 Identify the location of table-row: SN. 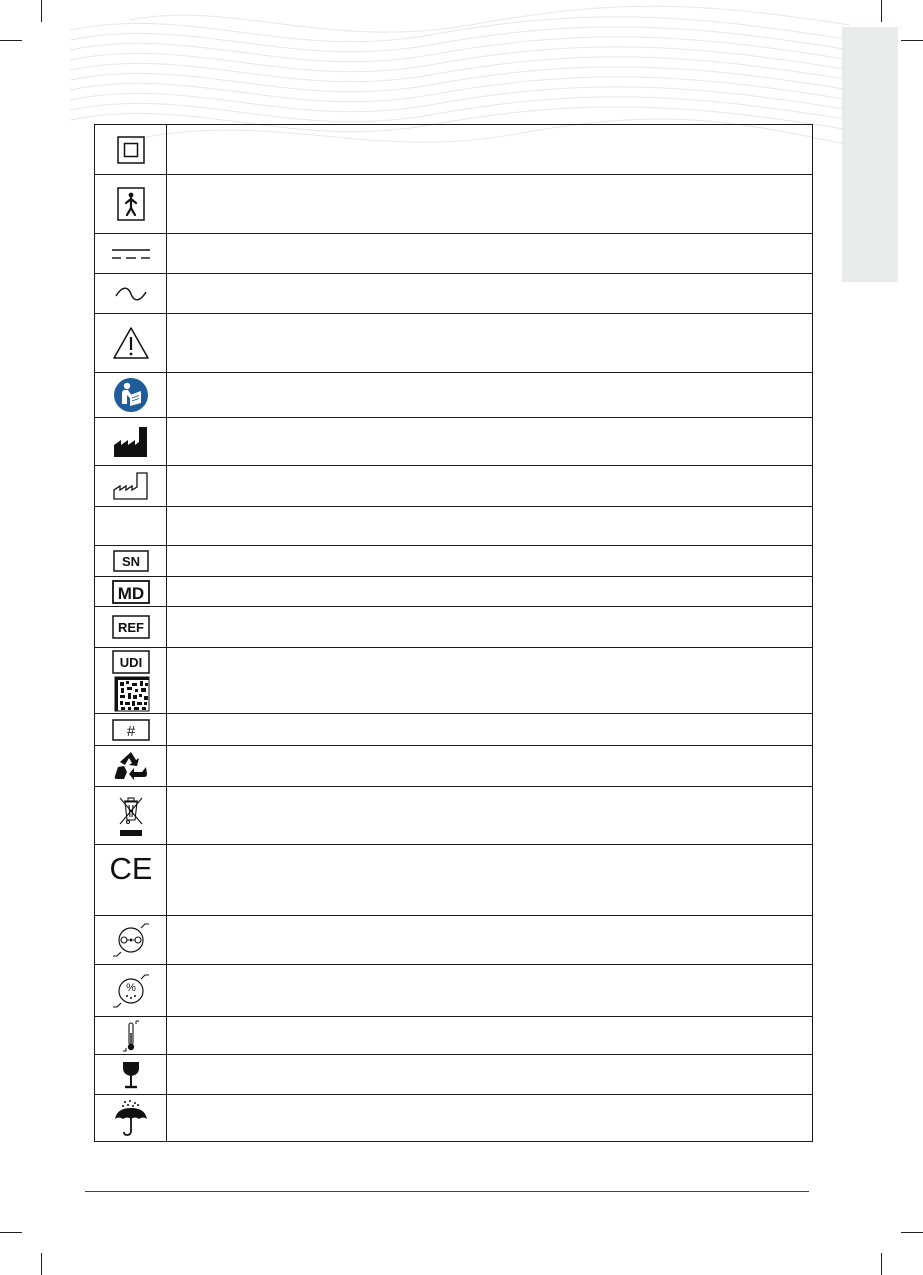
(453, 561).